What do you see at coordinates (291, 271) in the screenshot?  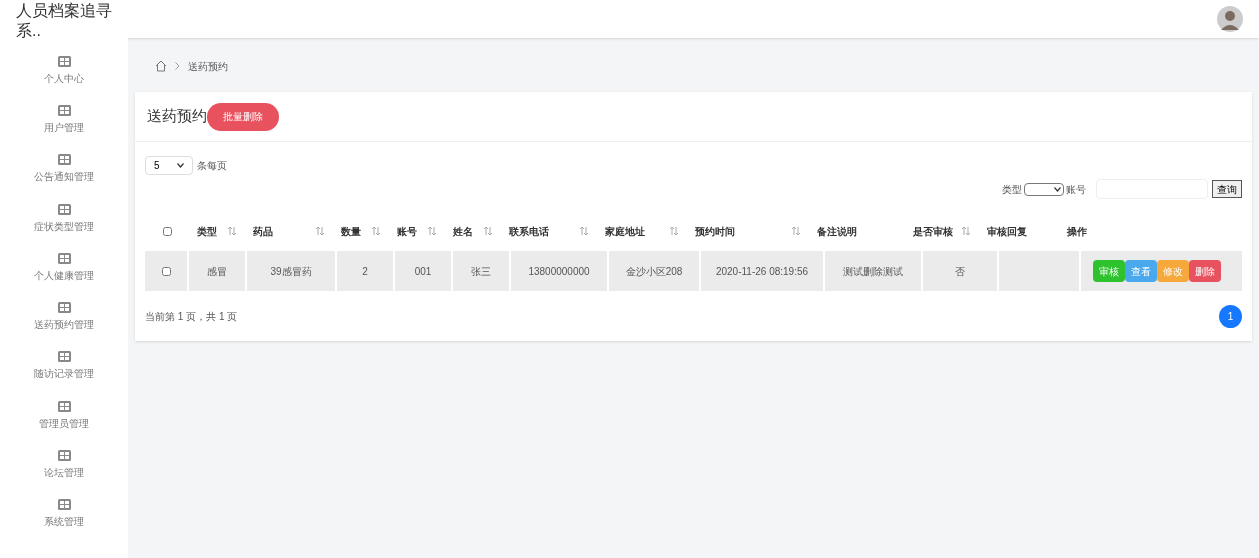 I see `table-cell: 39感冒药` at bounding box center [291, 271].